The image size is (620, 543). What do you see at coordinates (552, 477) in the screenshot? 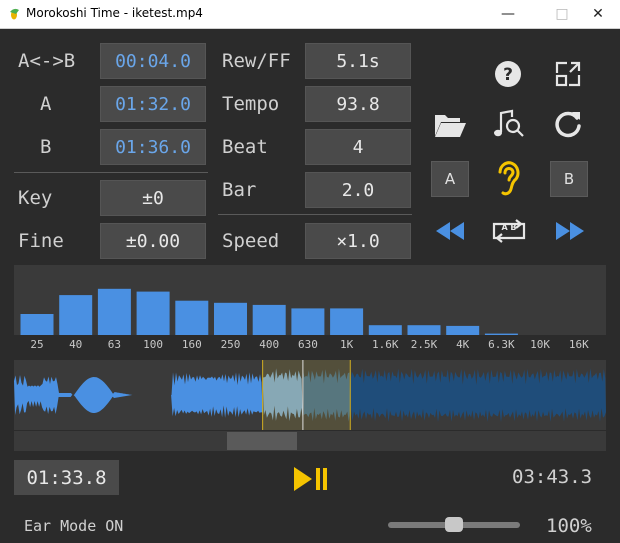
I see `total-time-display: 03:43.3` at bounding box center [552, 477].